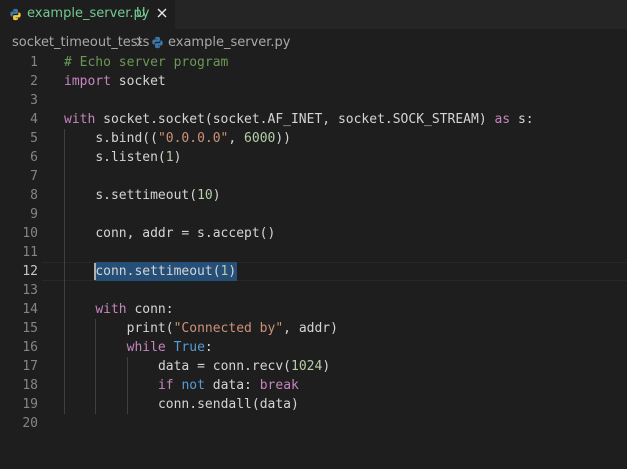  What do you see at coordinates (313, 100) in the screenshot?
I see `code-line: 3` at bounding box center [313, 100].